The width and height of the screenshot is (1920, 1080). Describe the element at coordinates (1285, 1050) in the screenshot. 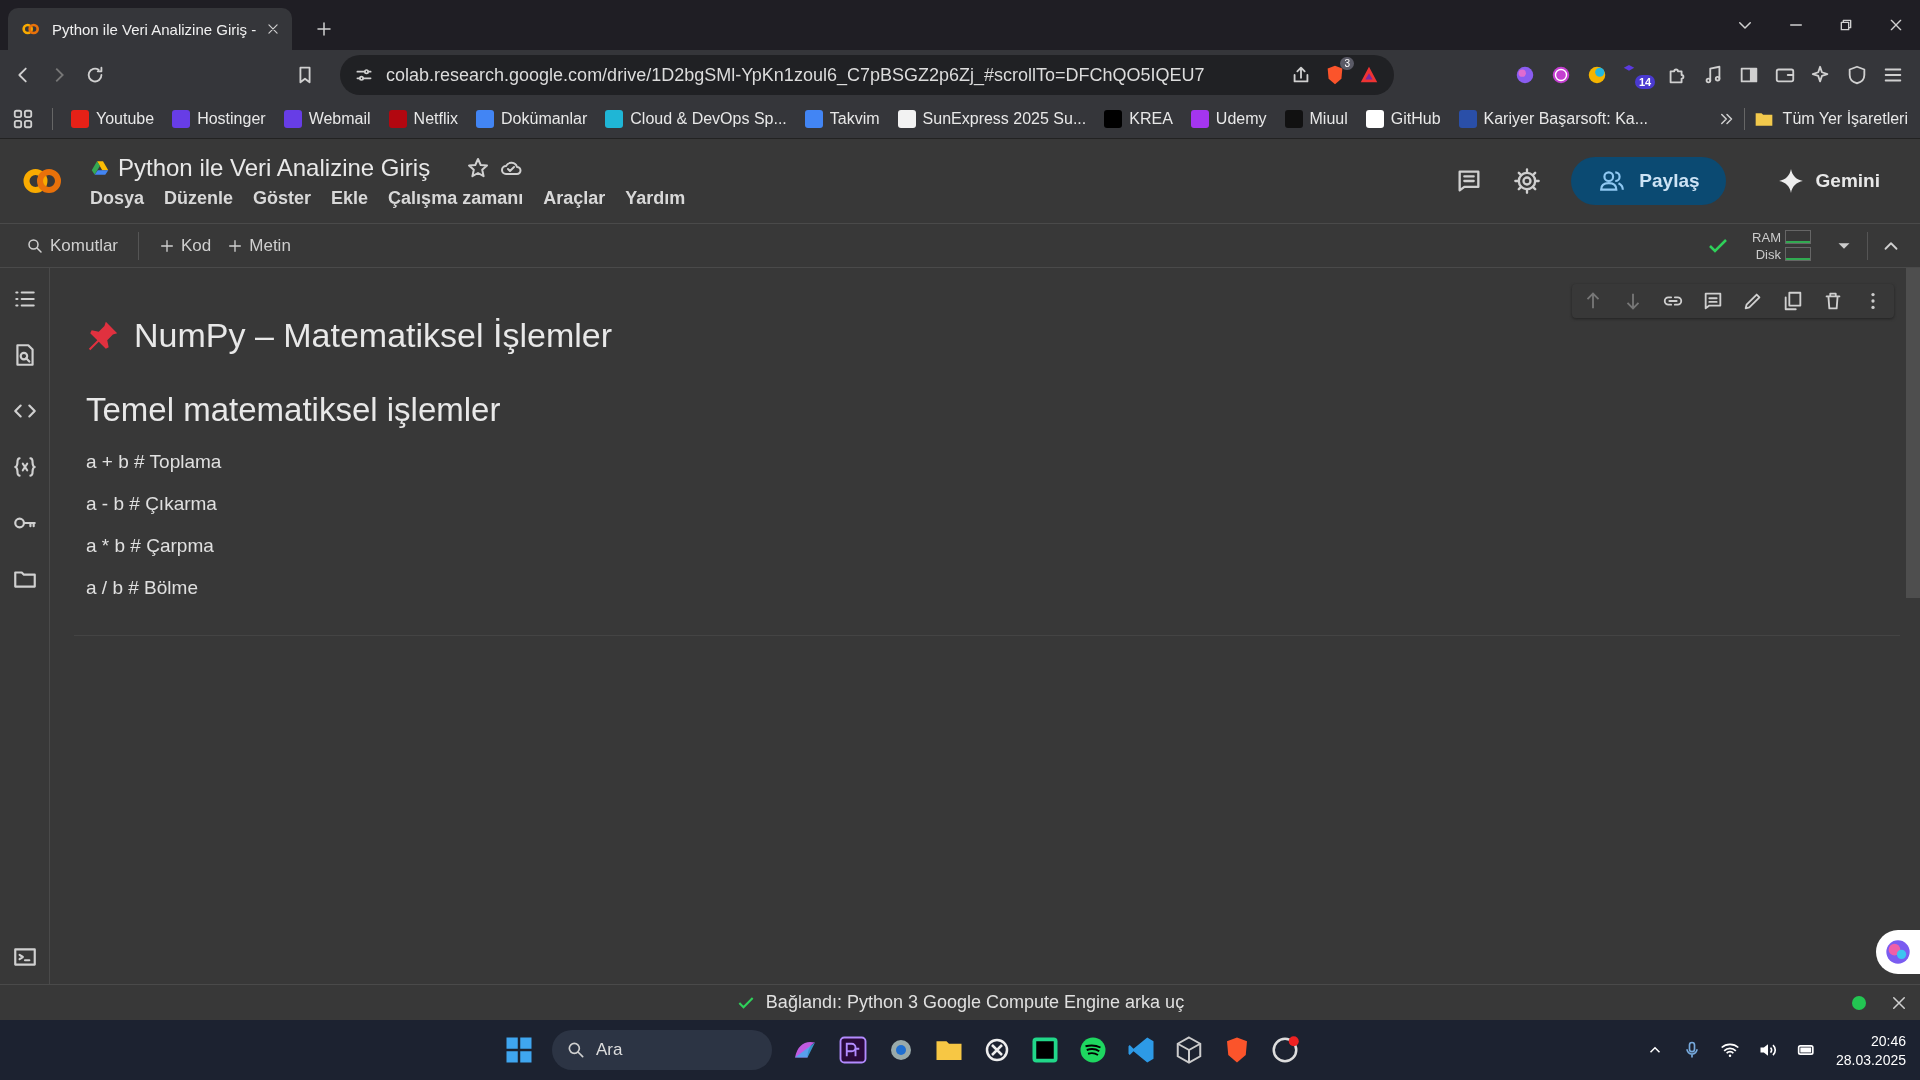

I see `dial-icon` at that location.